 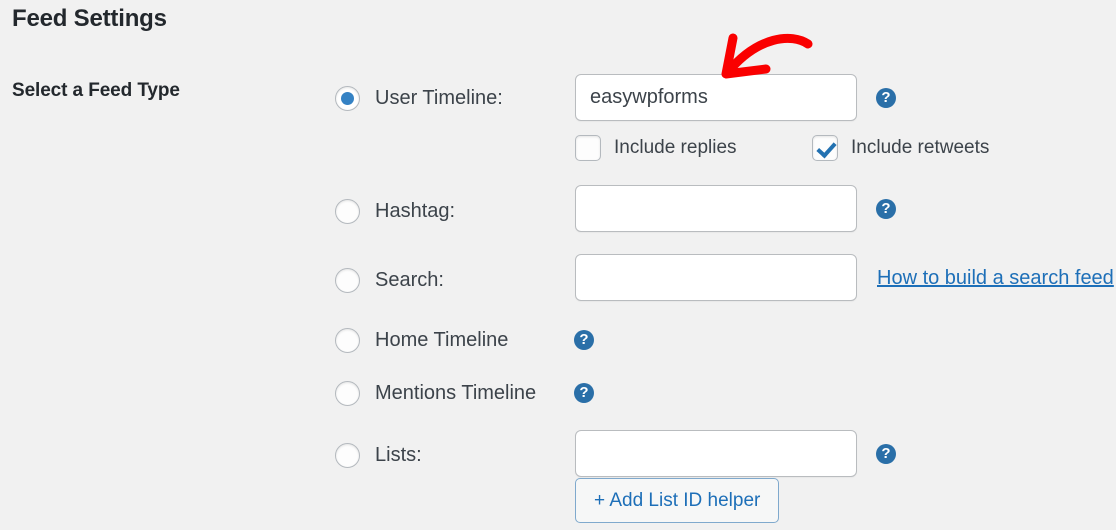 What do you see at coordinates (716, 453) in the screenshot?
I see `lists-input` at bounding box center [716, 453].